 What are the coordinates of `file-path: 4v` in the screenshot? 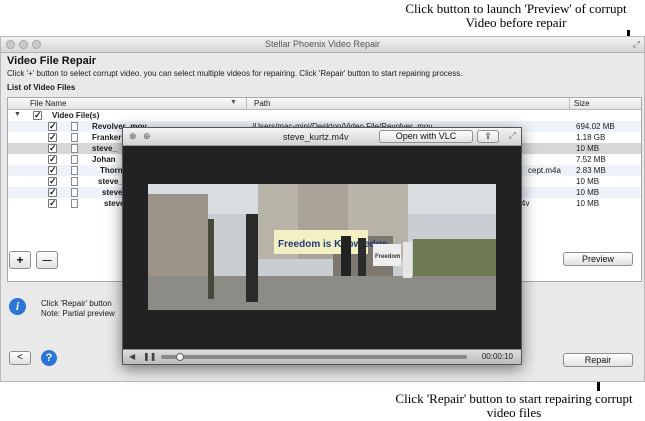 It's located at (525, 203).